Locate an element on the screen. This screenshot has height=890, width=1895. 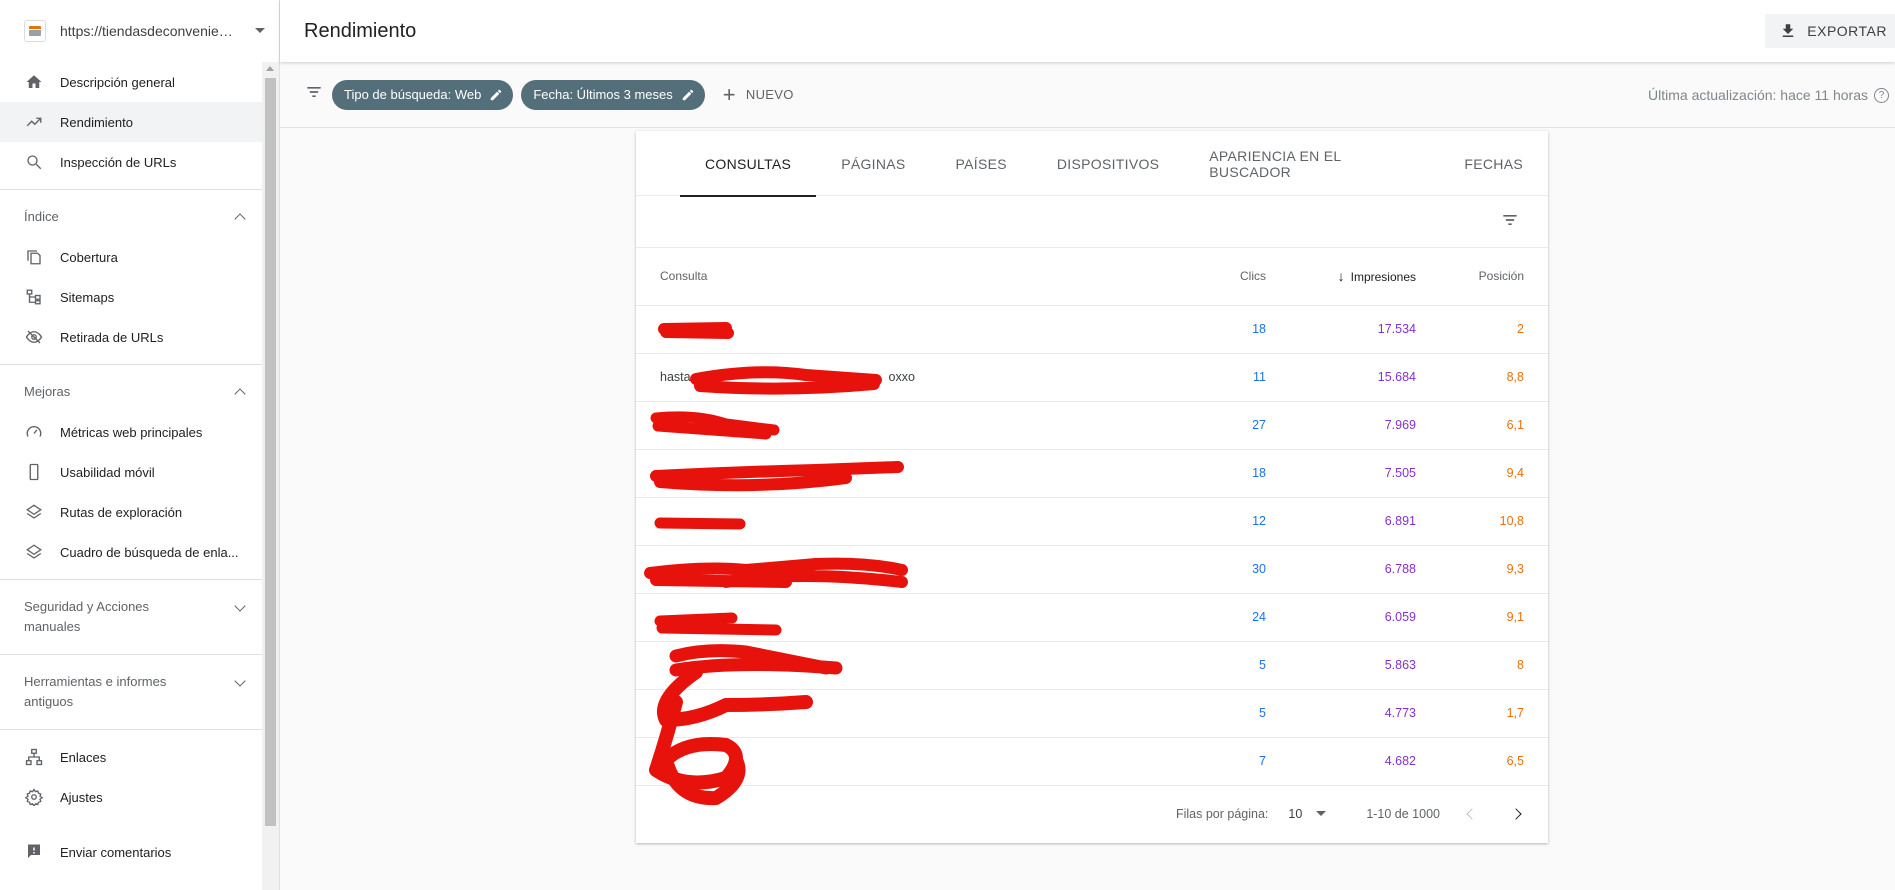
sidebar-item-eye-off: Retirada de URLs is located at coordinates (131, 337).